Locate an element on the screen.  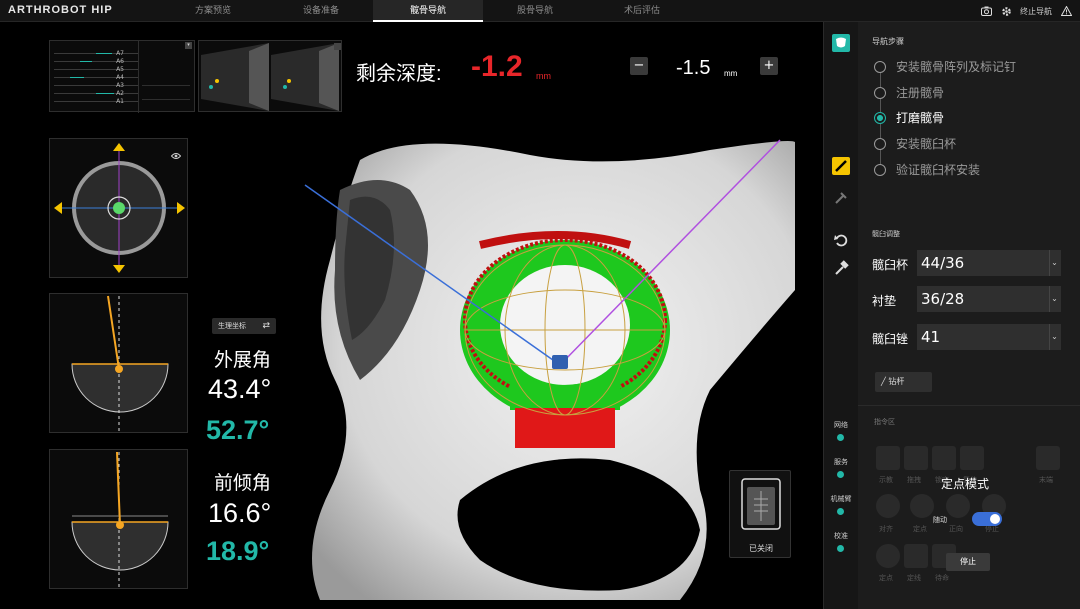
array-track-panel: ▾ A7 A6 A5 A4 A3 A2 A1 is located at coordinates (122, 76).